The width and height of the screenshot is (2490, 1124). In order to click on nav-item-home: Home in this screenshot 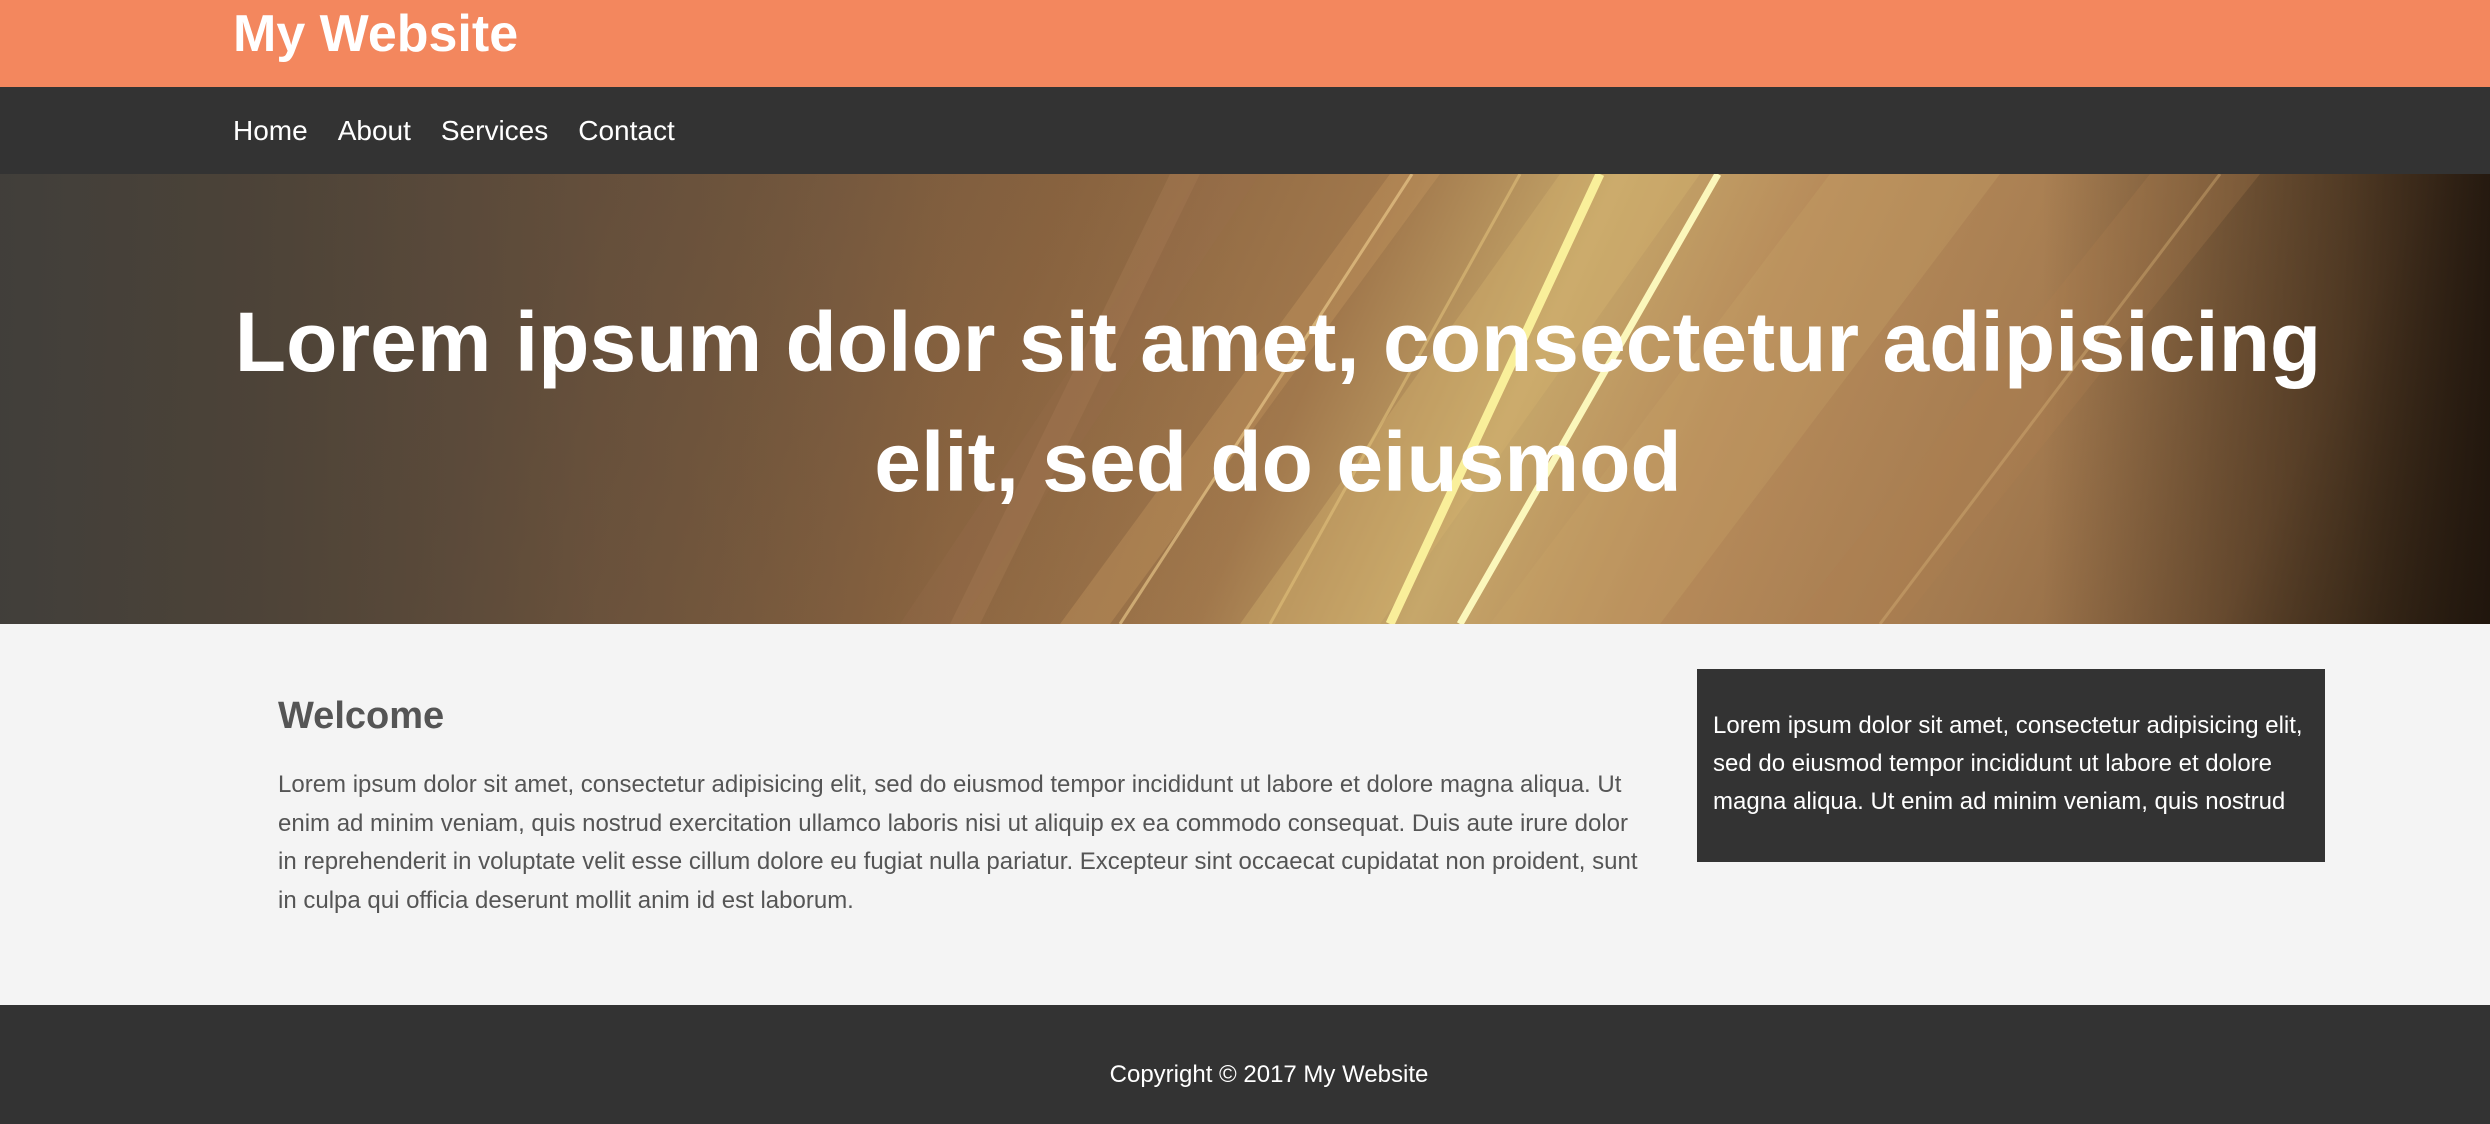, I will do `click(270, 131)`.